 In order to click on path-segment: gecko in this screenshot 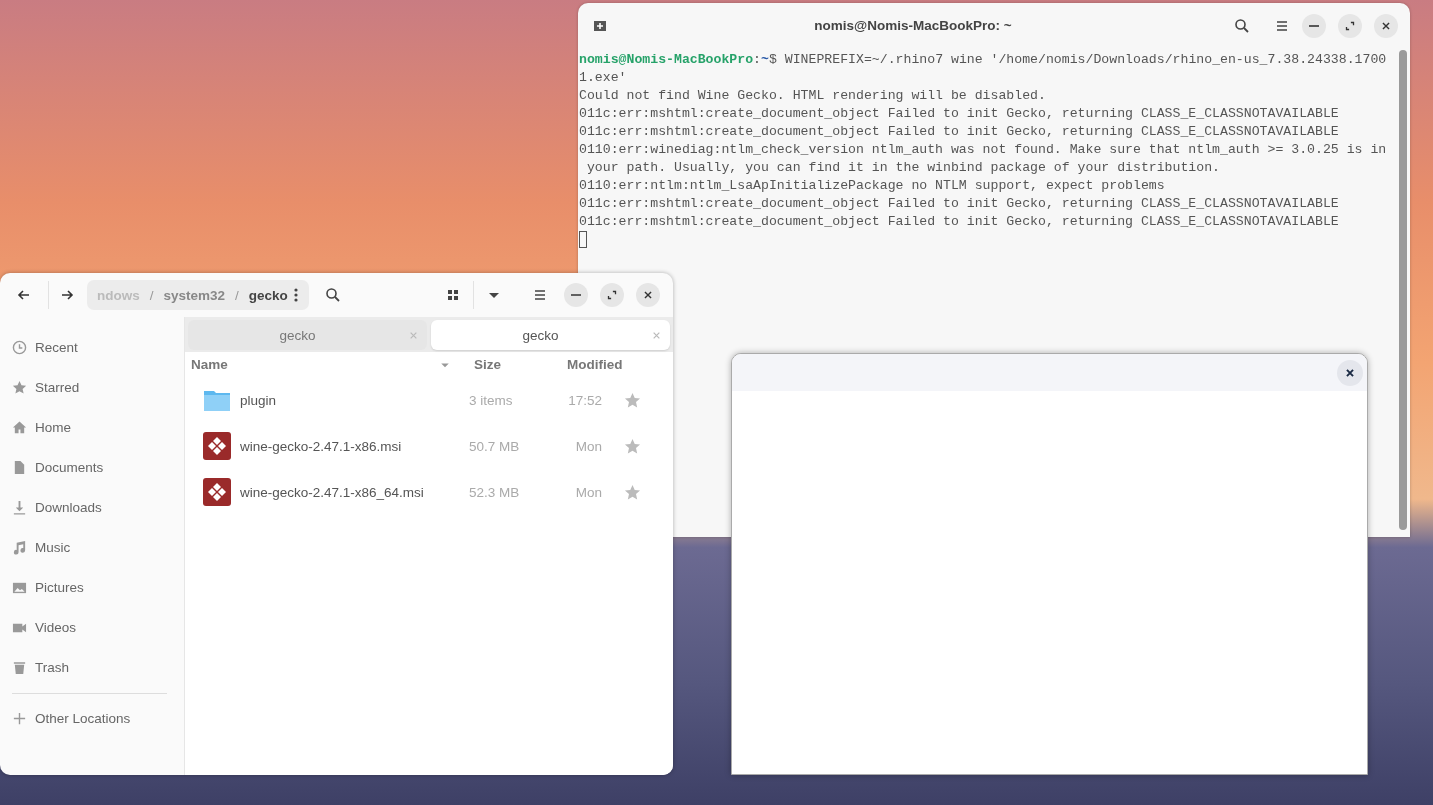, I will do `click(268, 295)`.